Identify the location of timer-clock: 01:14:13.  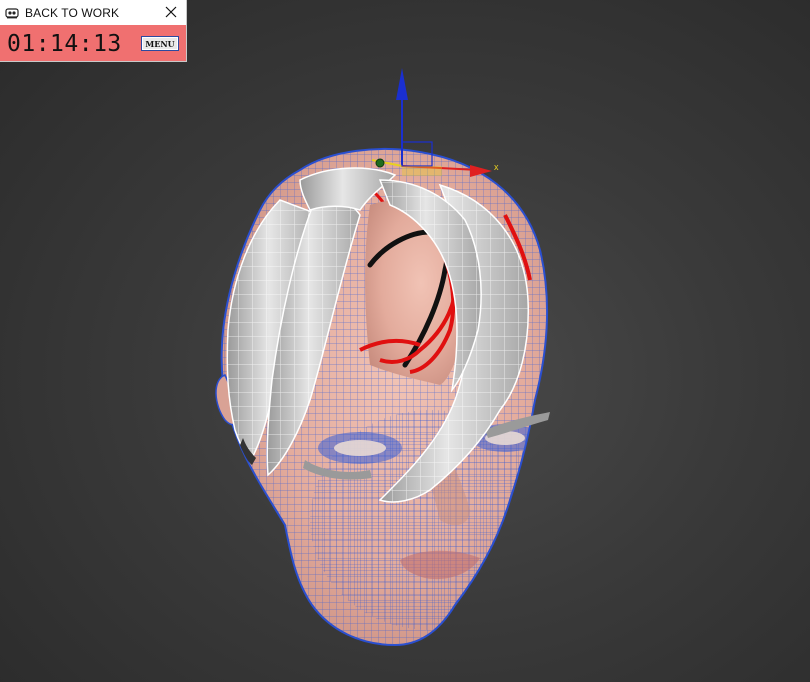
(64, 44).